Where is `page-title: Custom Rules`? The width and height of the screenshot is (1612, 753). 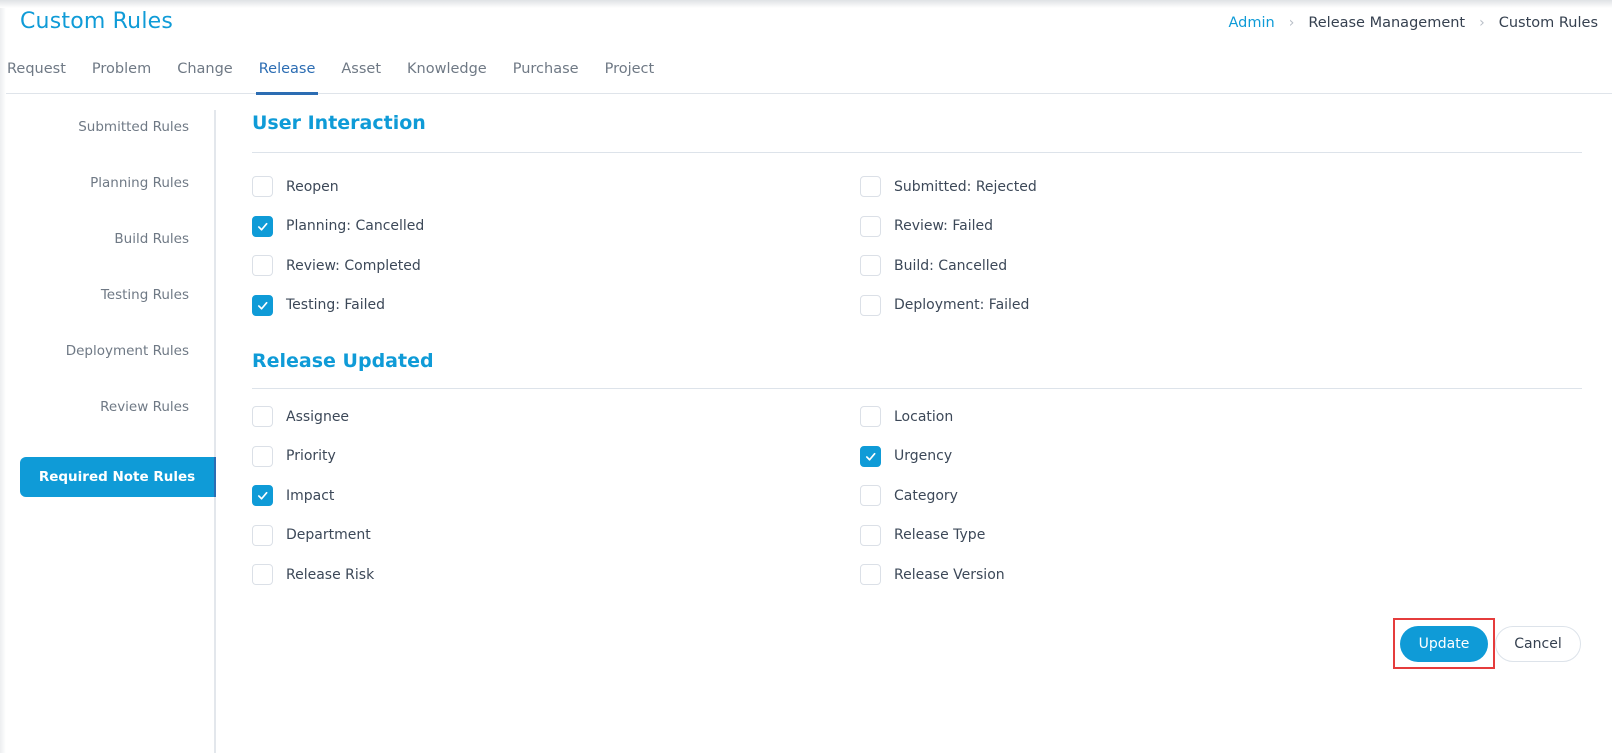
page-title: Custom Rules is located at coordinates (97, 21).